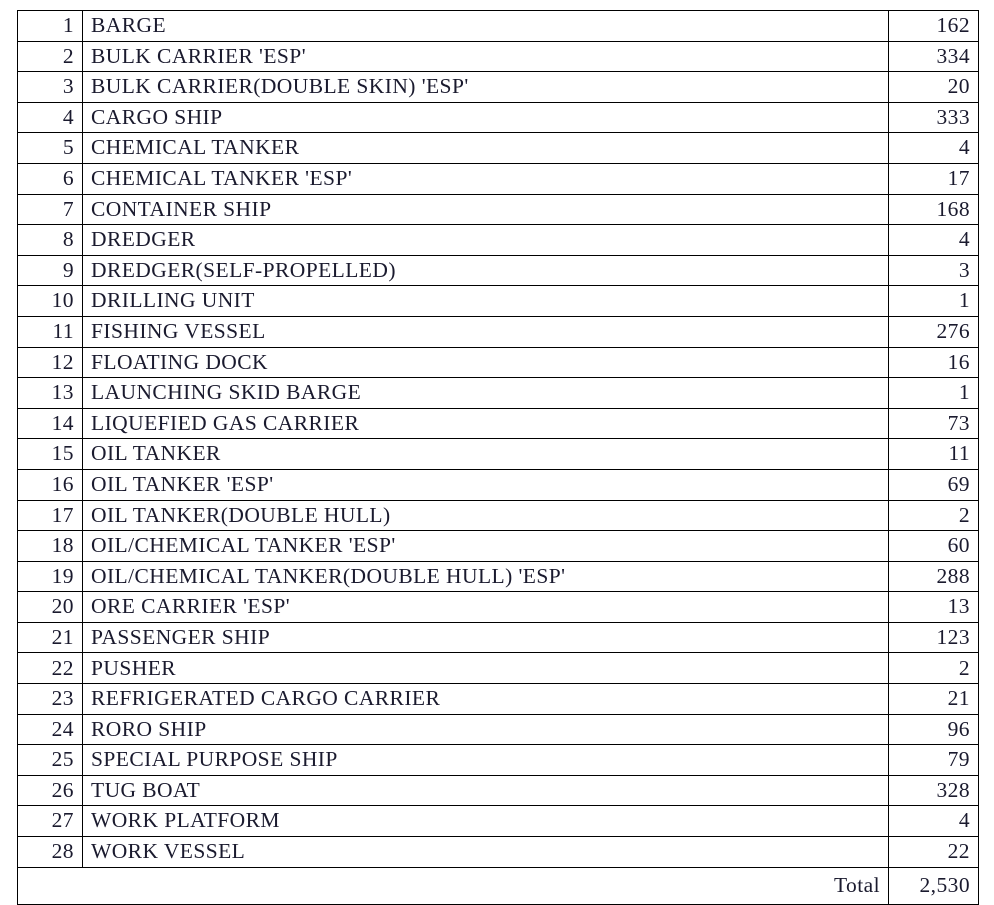  What do you see at coordinates (498, 301) in the screenshot?
I see `table-row: 10 DRILLING UNIT 1` at bounding box center [498, 301].